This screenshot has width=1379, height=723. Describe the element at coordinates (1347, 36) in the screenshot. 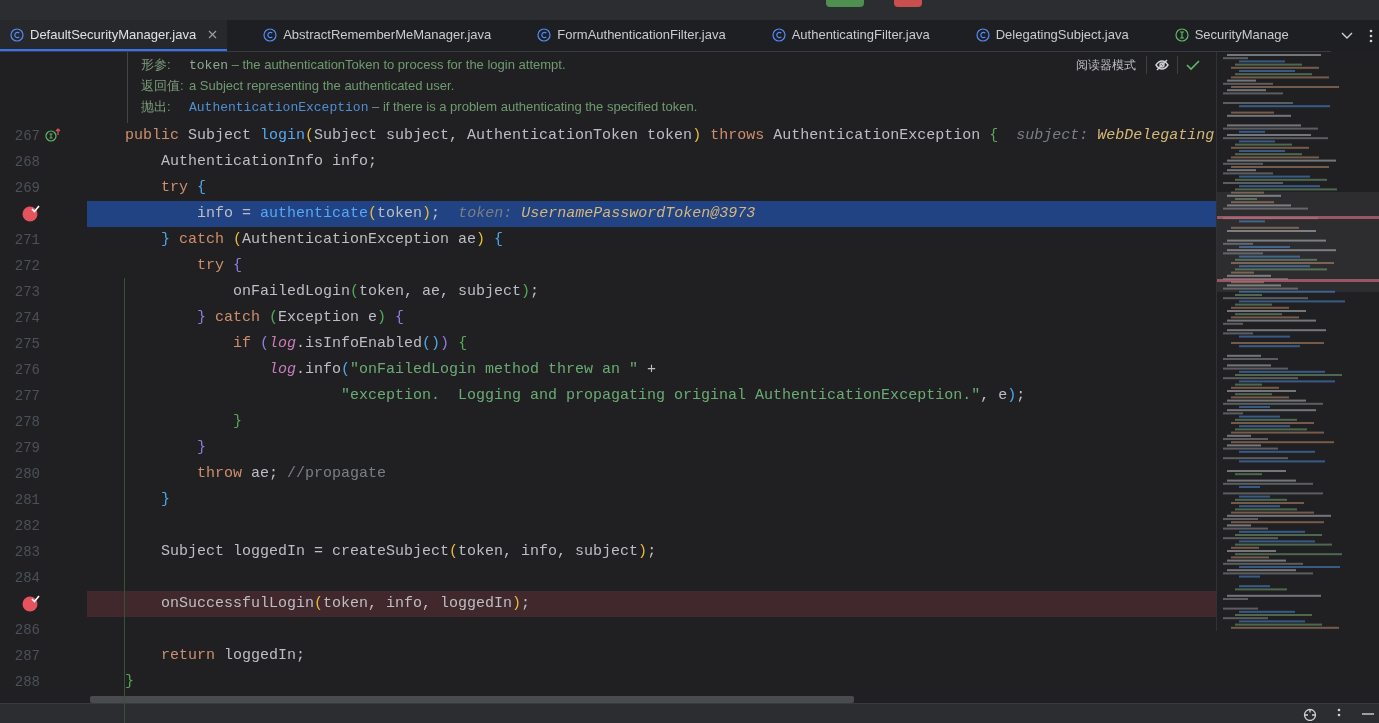

I see `chevron-down-icon` at that location.